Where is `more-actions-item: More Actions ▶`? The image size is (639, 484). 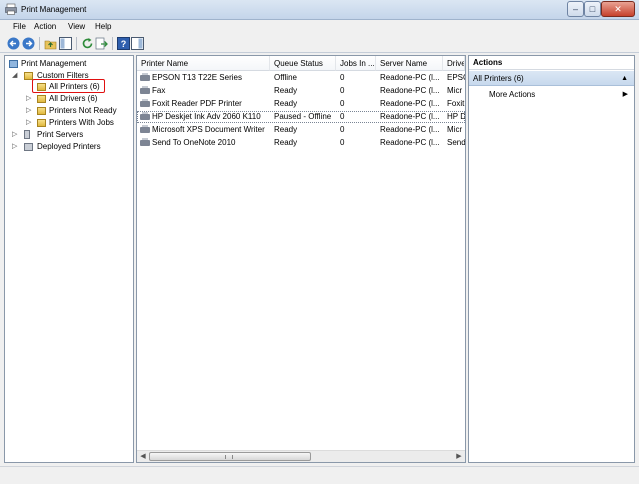 more-actions-item: More Actions ▶ is located at coordinates (551, 94).